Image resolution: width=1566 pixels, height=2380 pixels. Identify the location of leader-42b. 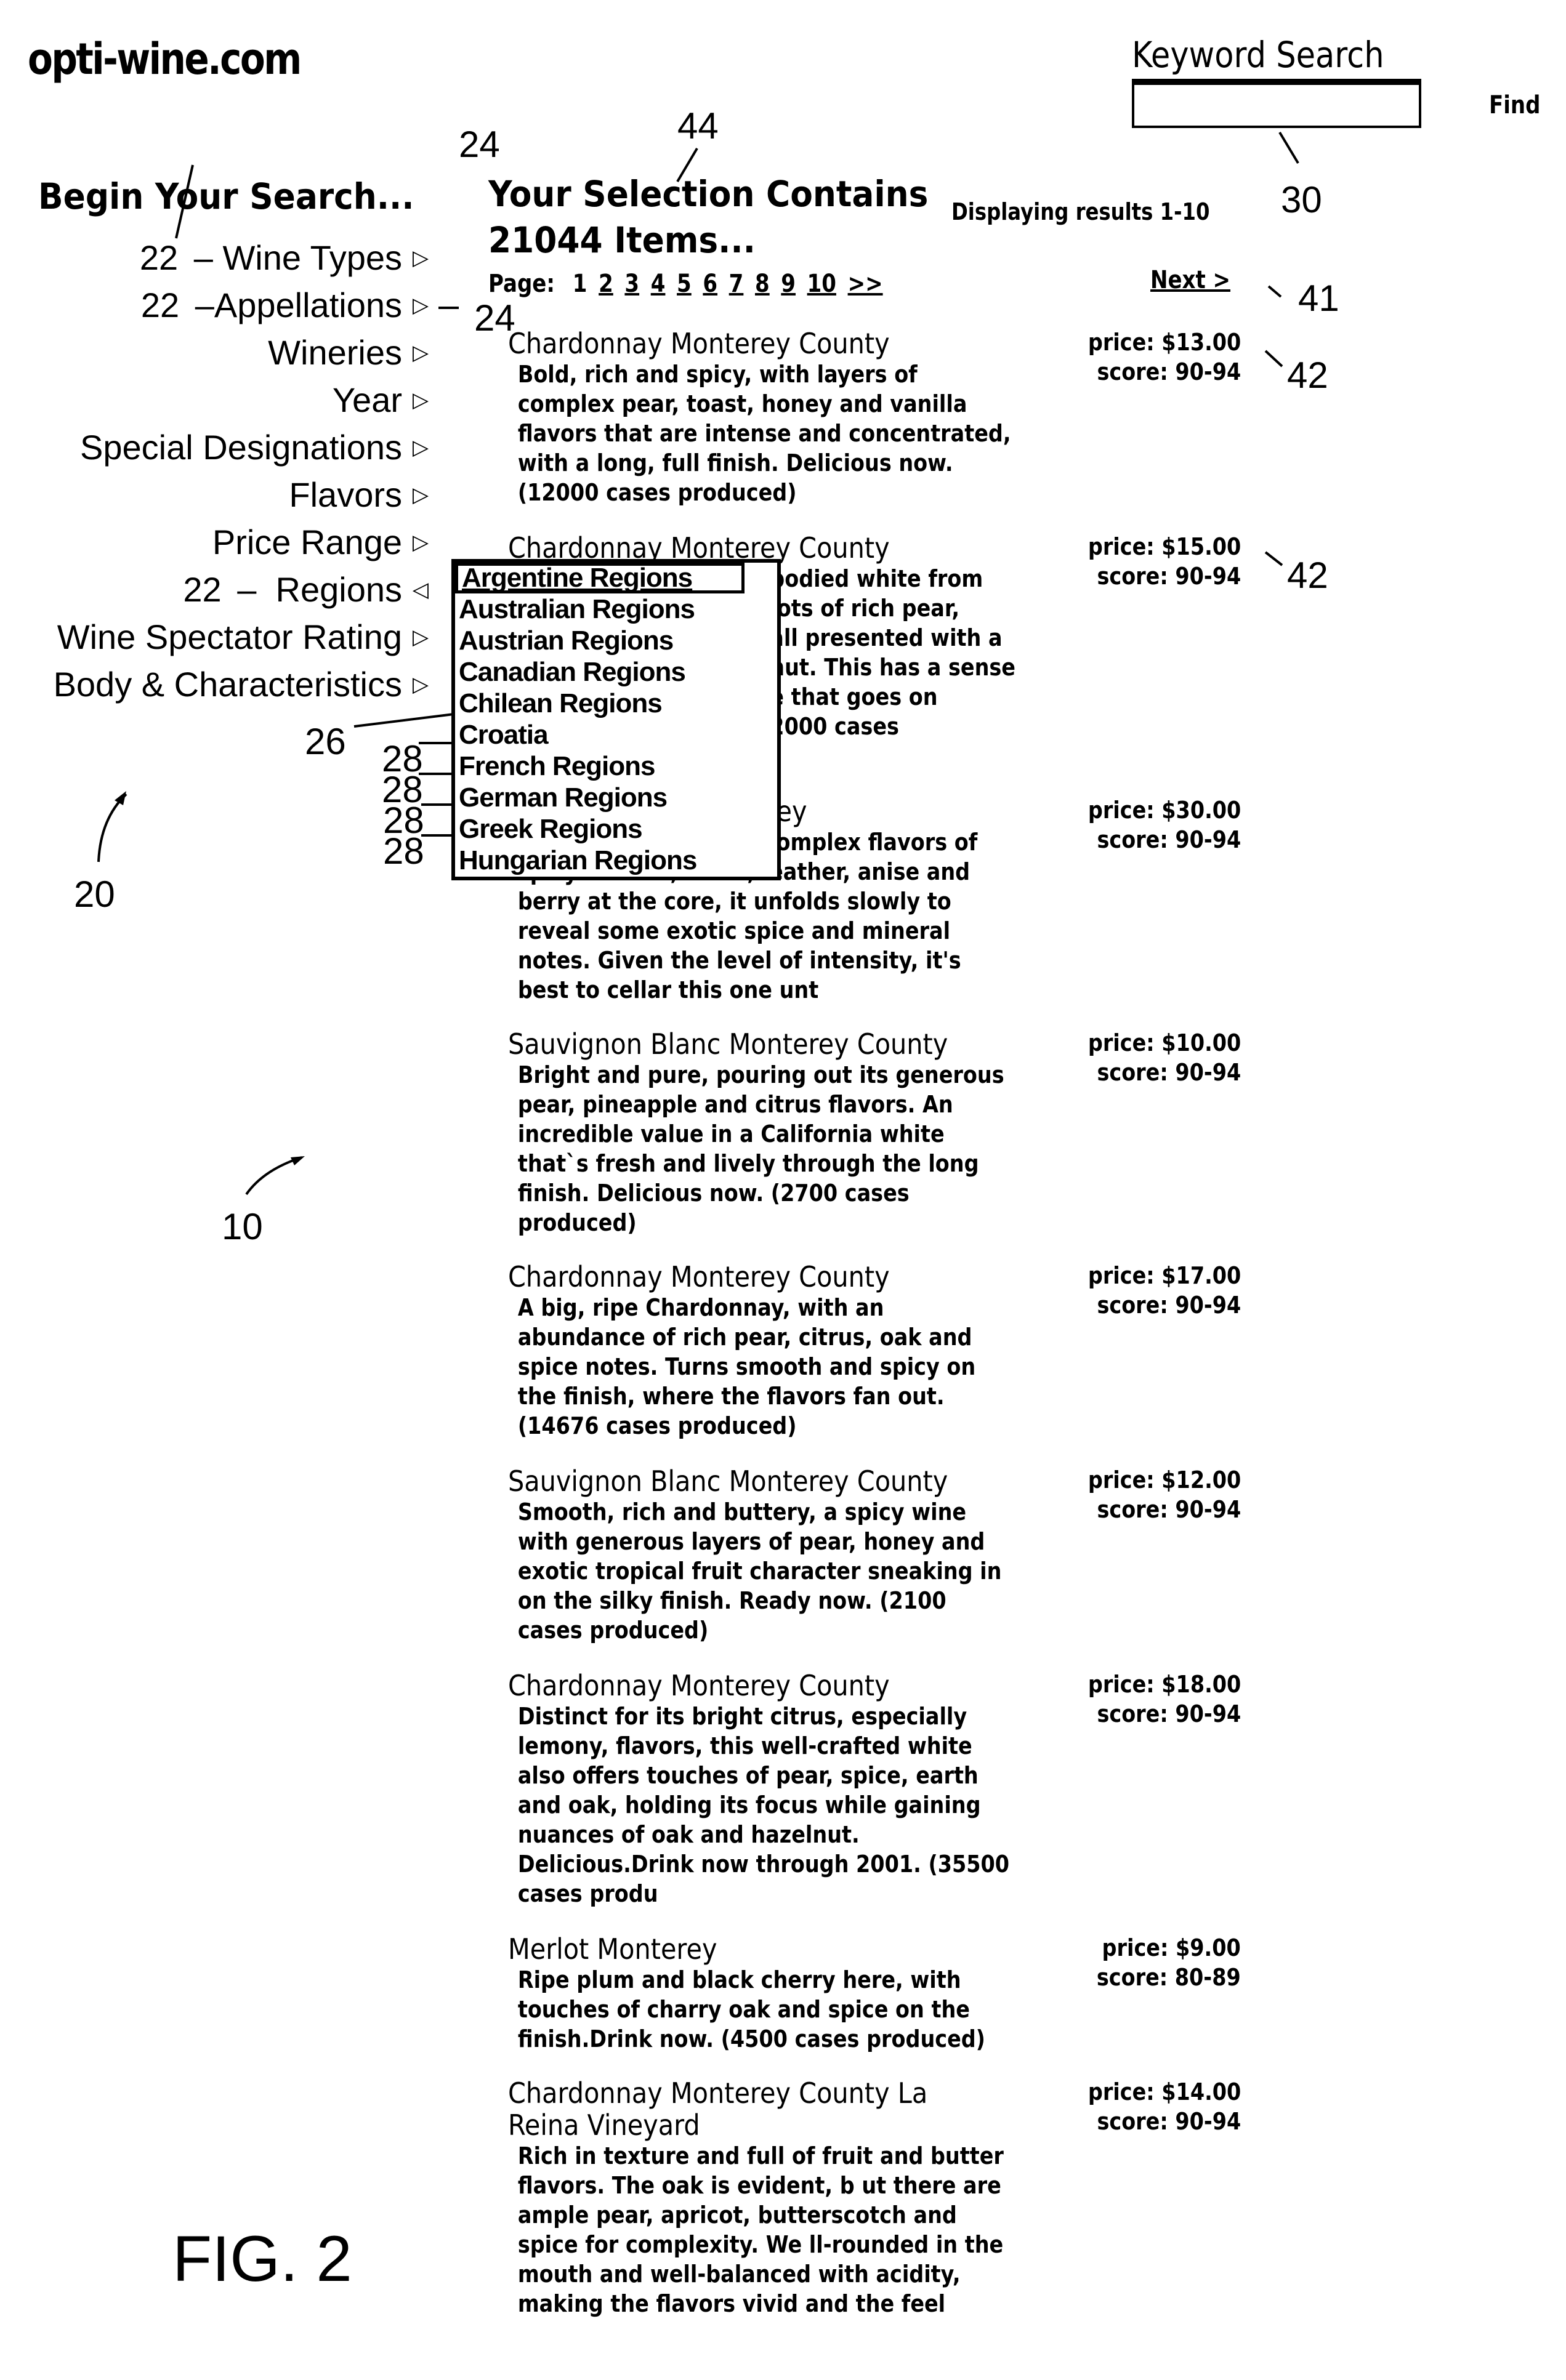
(1273, 558).